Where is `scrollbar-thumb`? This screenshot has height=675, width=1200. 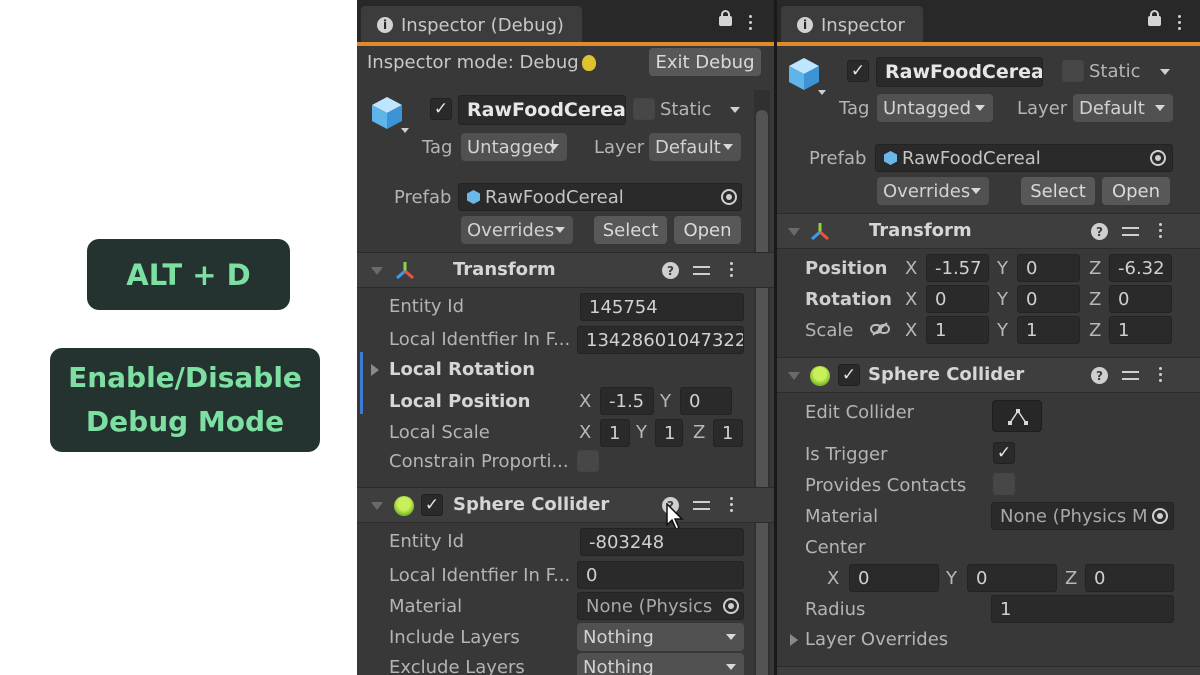
scrollbar-thumb is located at coordinates (762, 392).